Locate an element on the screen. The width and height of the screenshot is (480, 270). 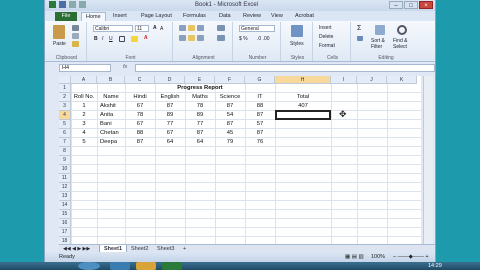
align-middle-icon is located at coordinates (191, 28).